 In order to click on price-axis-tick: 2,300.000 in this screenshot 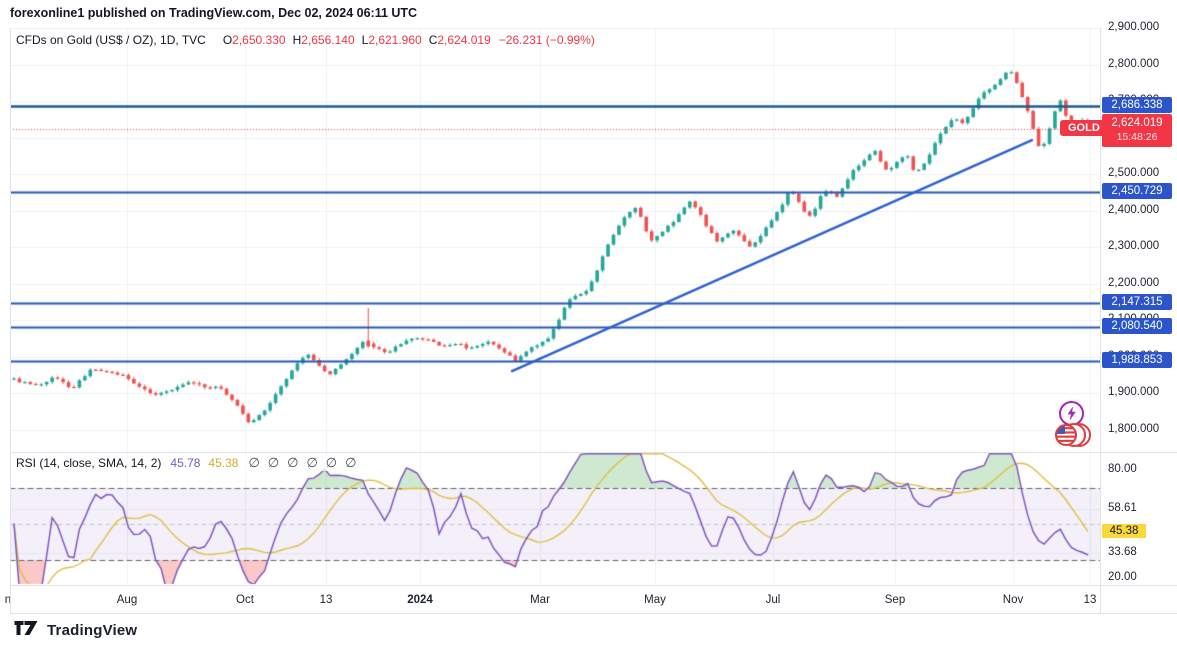, I will do `click(1134, 246)`.